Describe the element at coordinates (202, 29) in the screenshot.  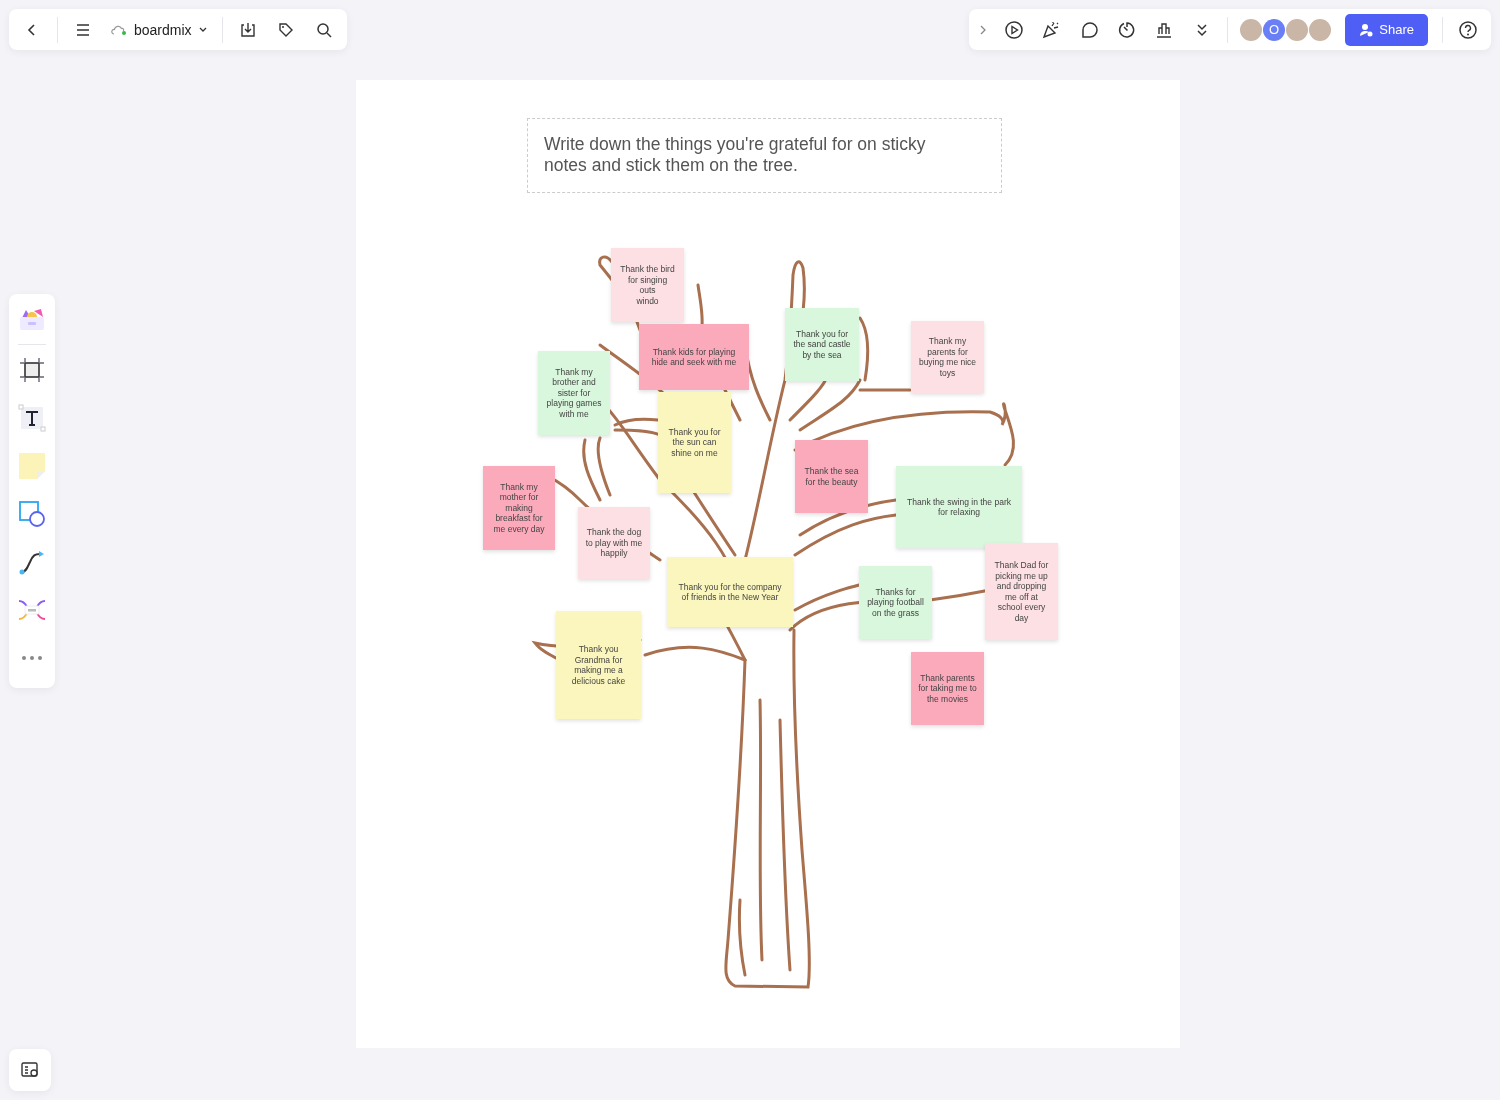
I see `caret-icon` at that location.